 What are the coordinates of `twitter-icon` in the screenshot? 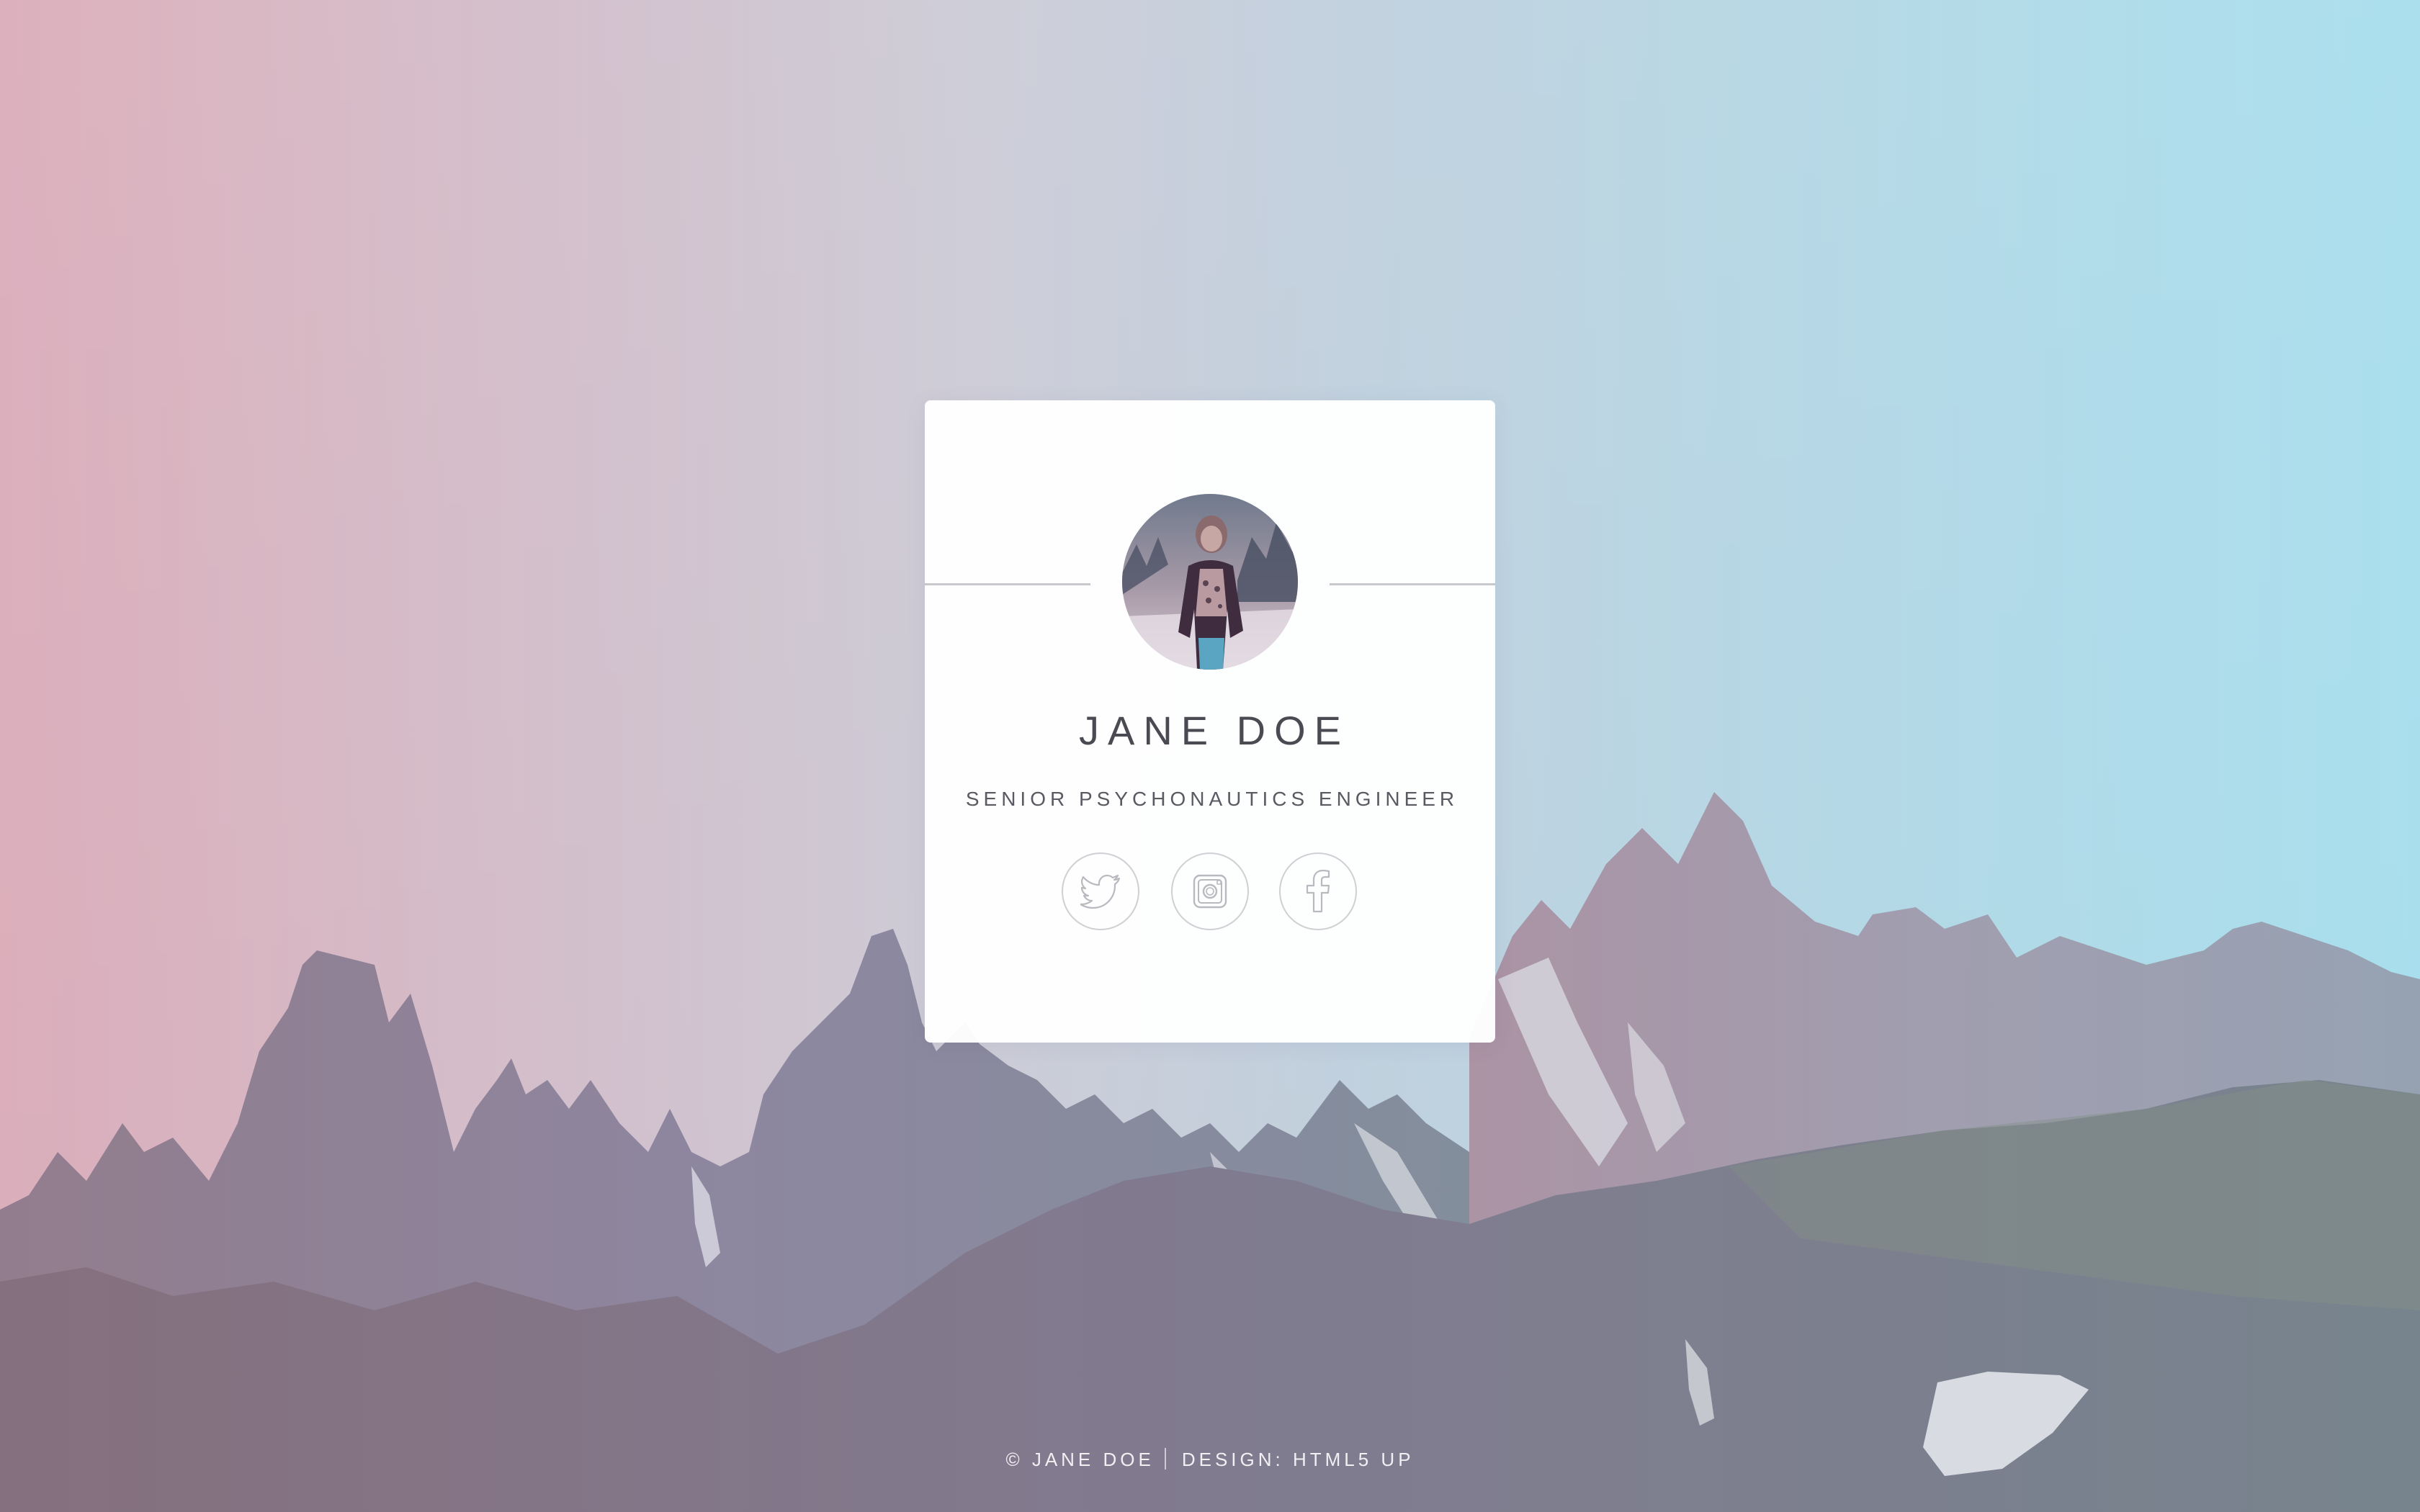 It's located at (1100, 891).